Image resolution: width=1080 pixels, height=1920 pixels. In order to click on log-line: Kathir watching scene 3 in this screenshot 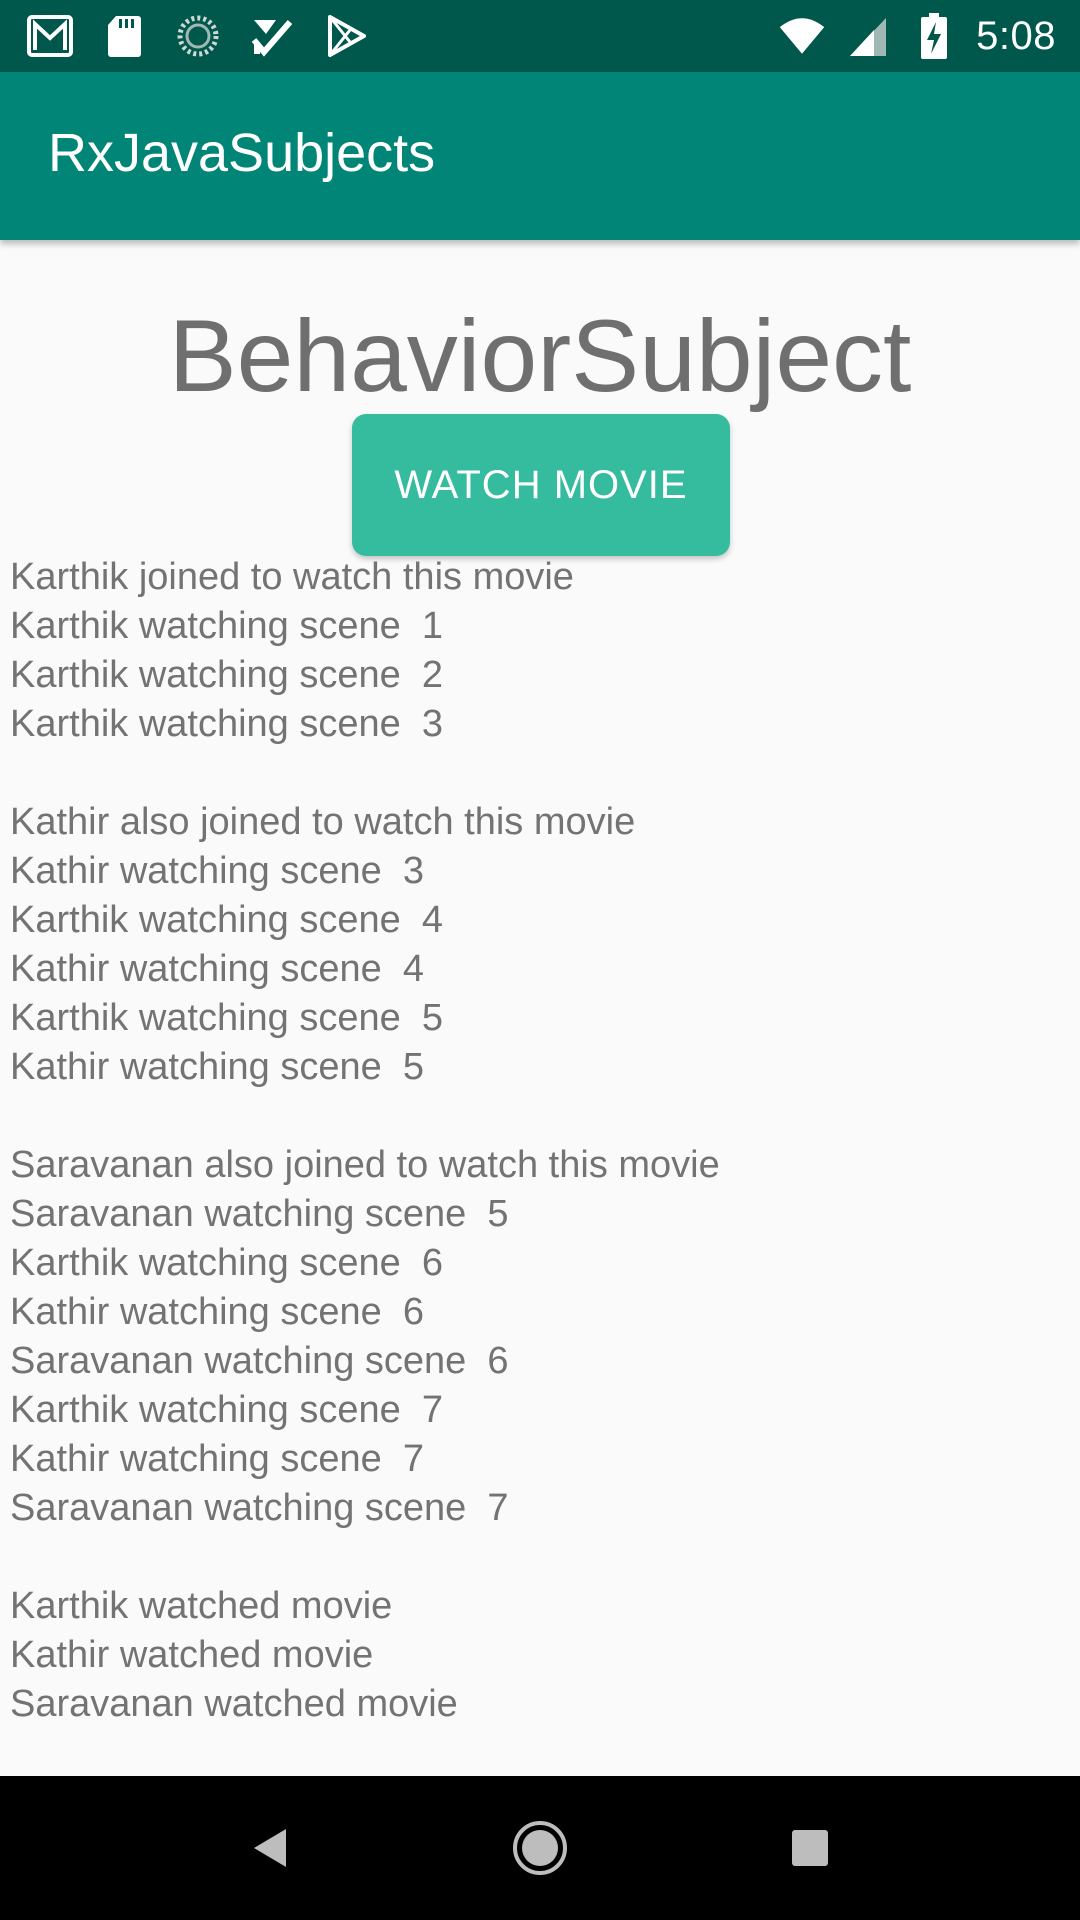, I will do `click(217, 871)`.